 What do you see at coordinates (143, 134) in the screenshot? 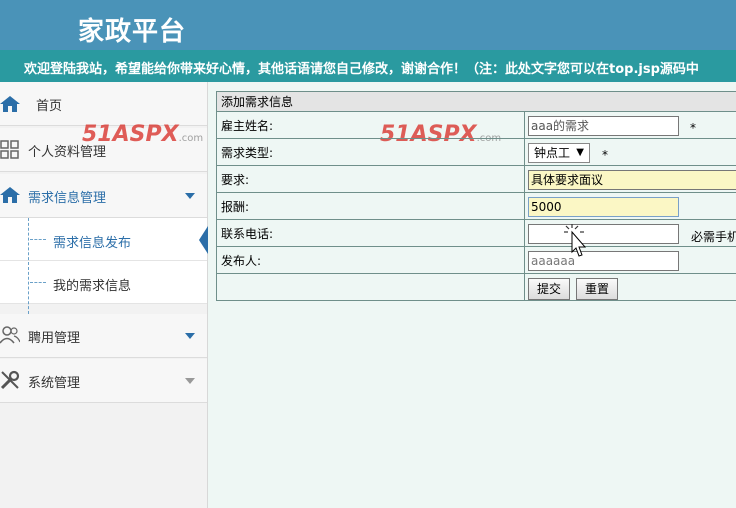
I see `watermark-logo: 51ASPX.com` at bounding box center [143, 134].